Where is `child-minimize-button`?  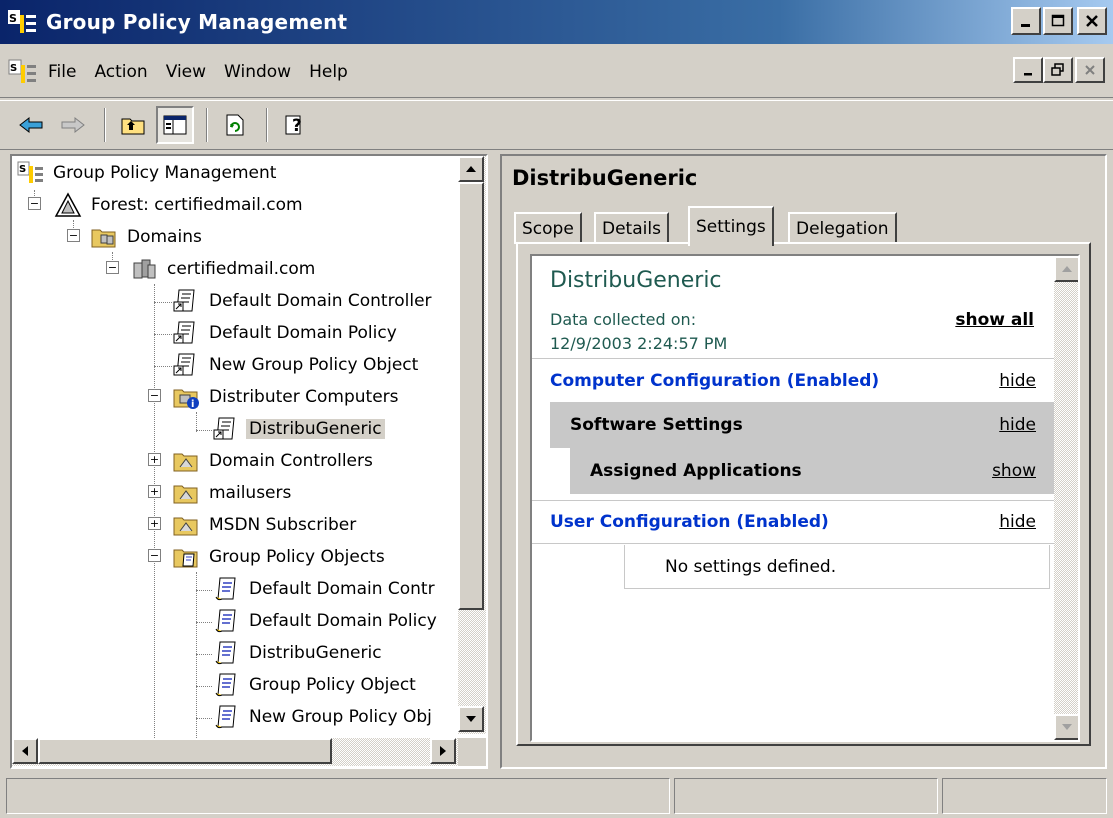 child-minimize-button is located at coordinates (1028, 70).